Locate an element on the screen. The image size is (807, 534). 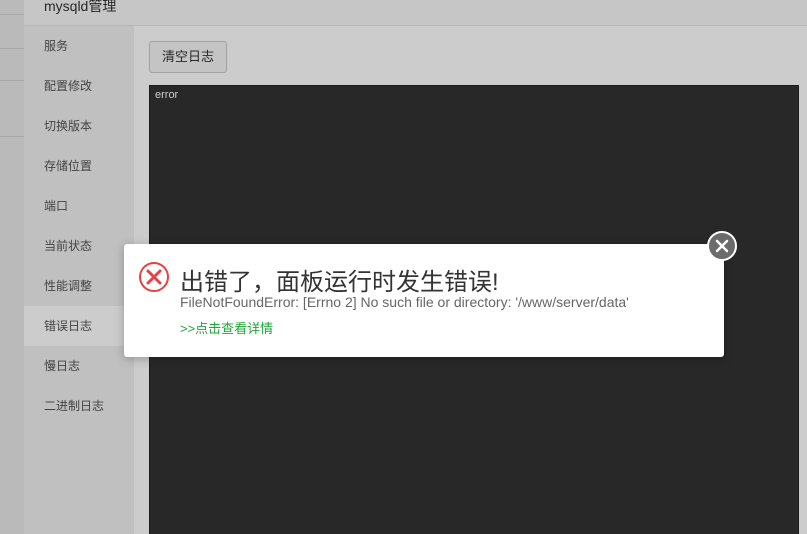
error-circle-icon is located at coordinates (154, 277).